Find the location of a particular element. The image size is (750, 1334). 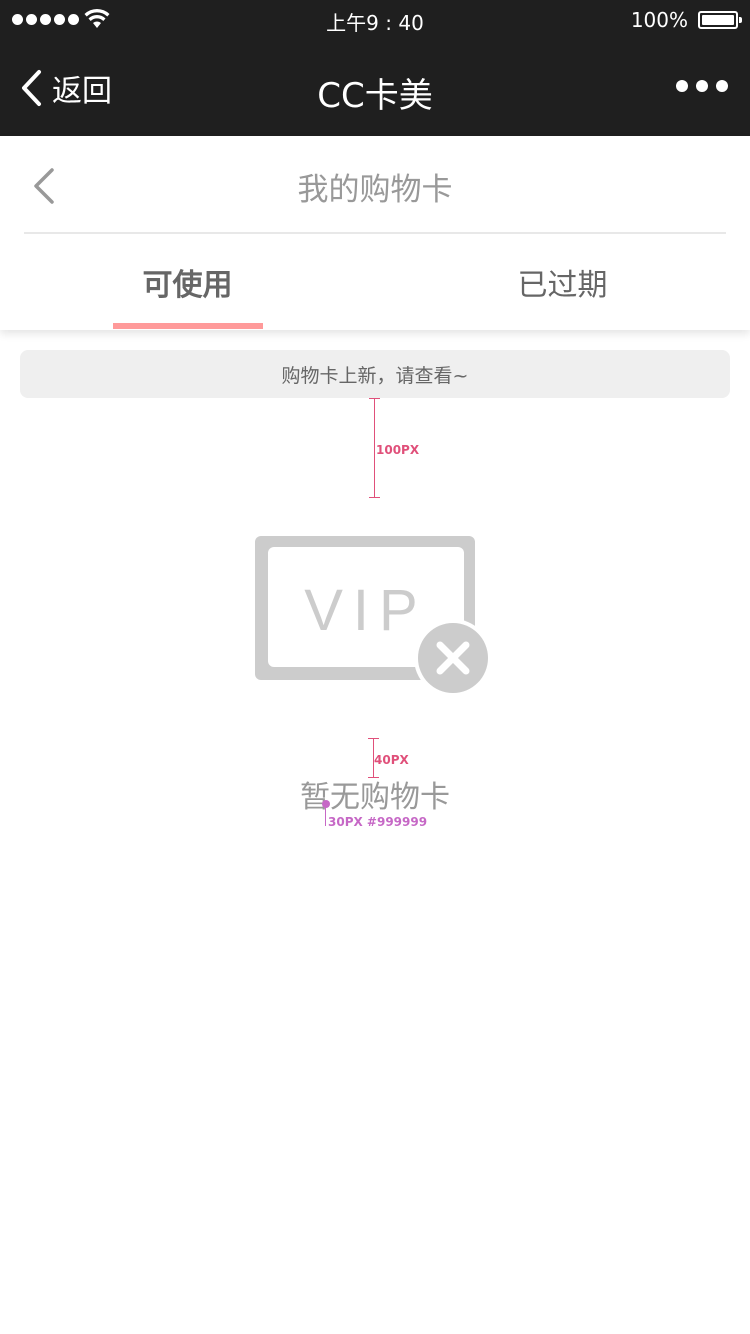

notice-banner: 购物卡上新，请查看~ is located at coordinates (375, 374).